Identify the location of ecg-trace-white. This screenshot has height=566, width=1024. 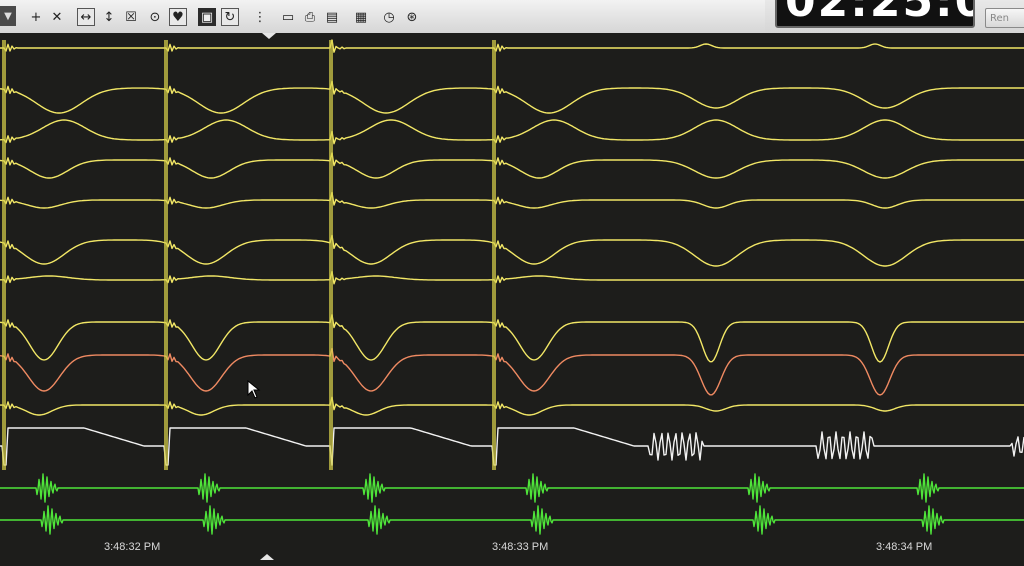
(512, 446).